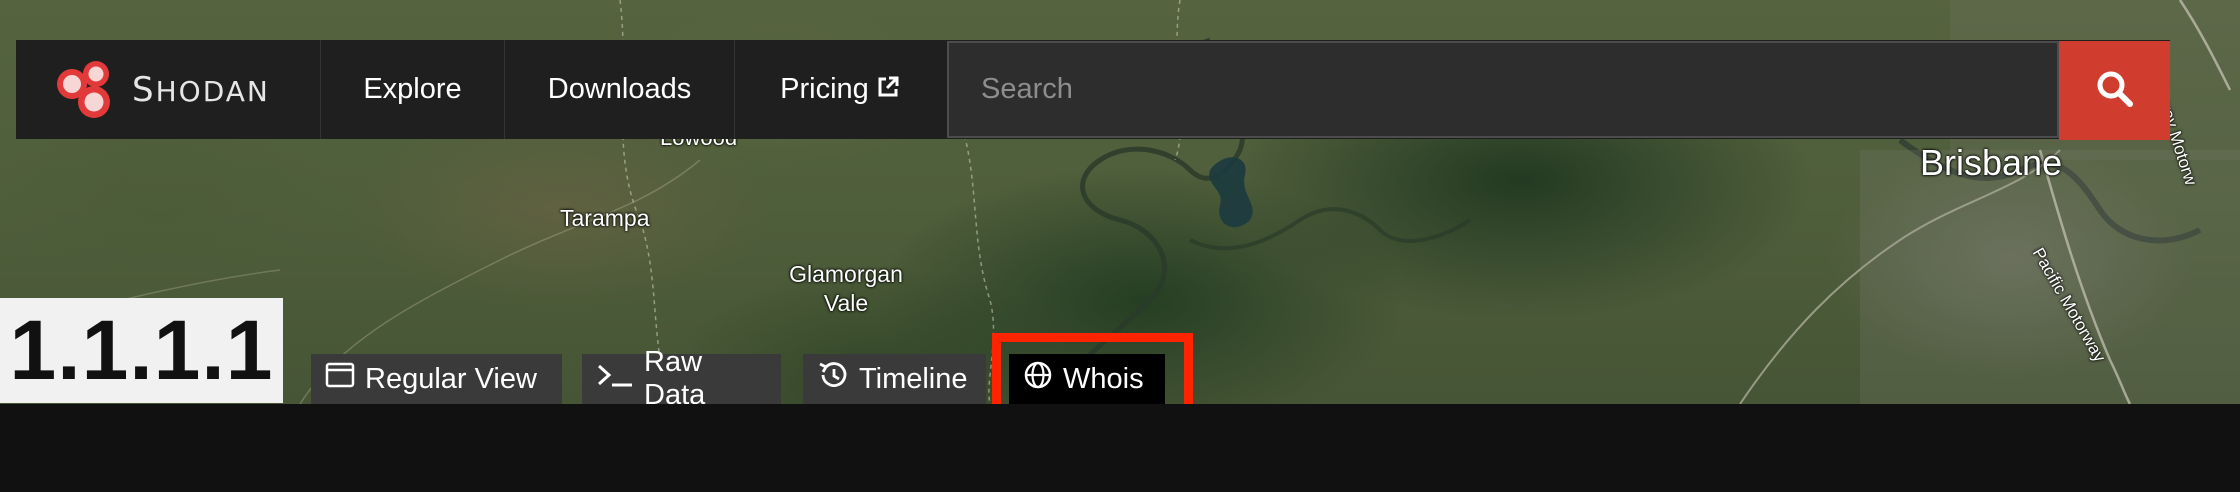 This screenshot has height=492, width=2240. I want to click on search-icon, so click(2115, 90).